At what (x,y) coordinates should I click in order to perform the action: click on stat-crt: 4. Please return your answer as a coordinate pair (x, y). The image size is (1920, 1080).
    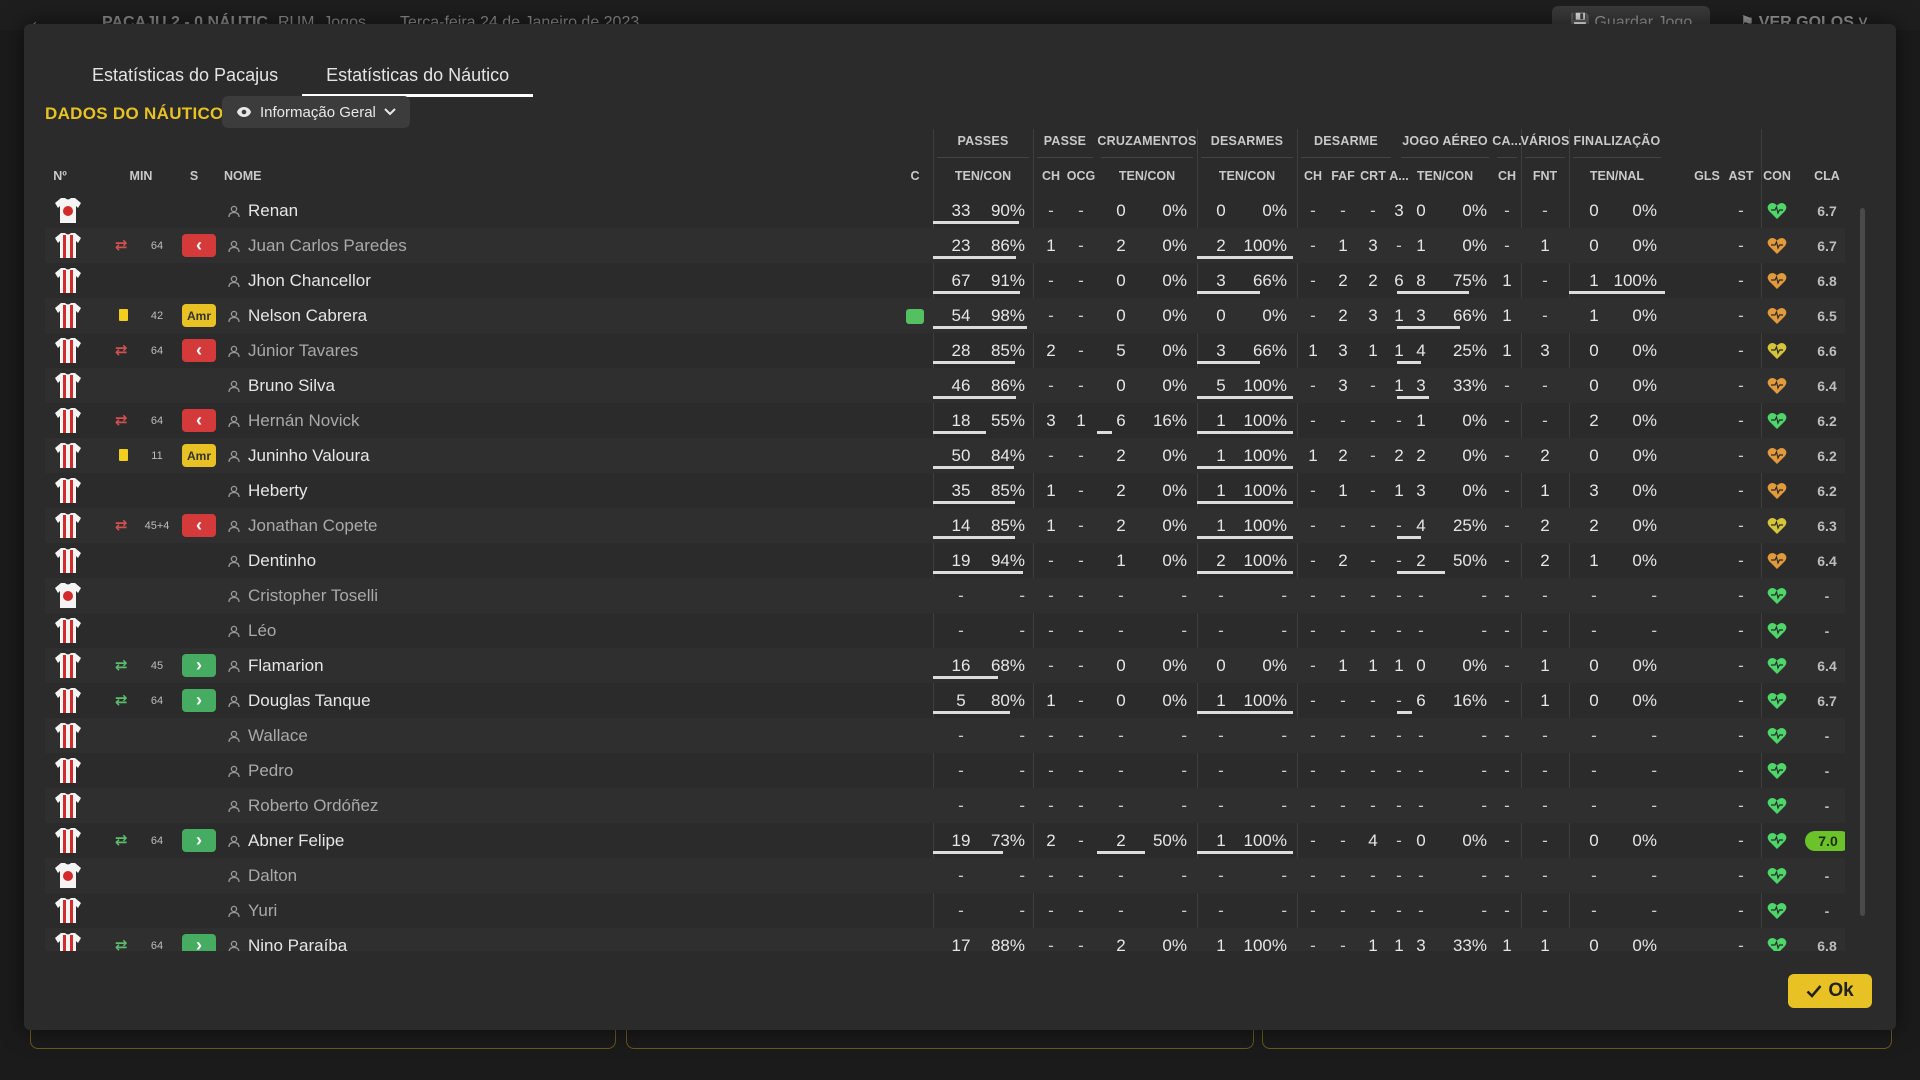
    Looking at the image, I should click on (1373, 840).